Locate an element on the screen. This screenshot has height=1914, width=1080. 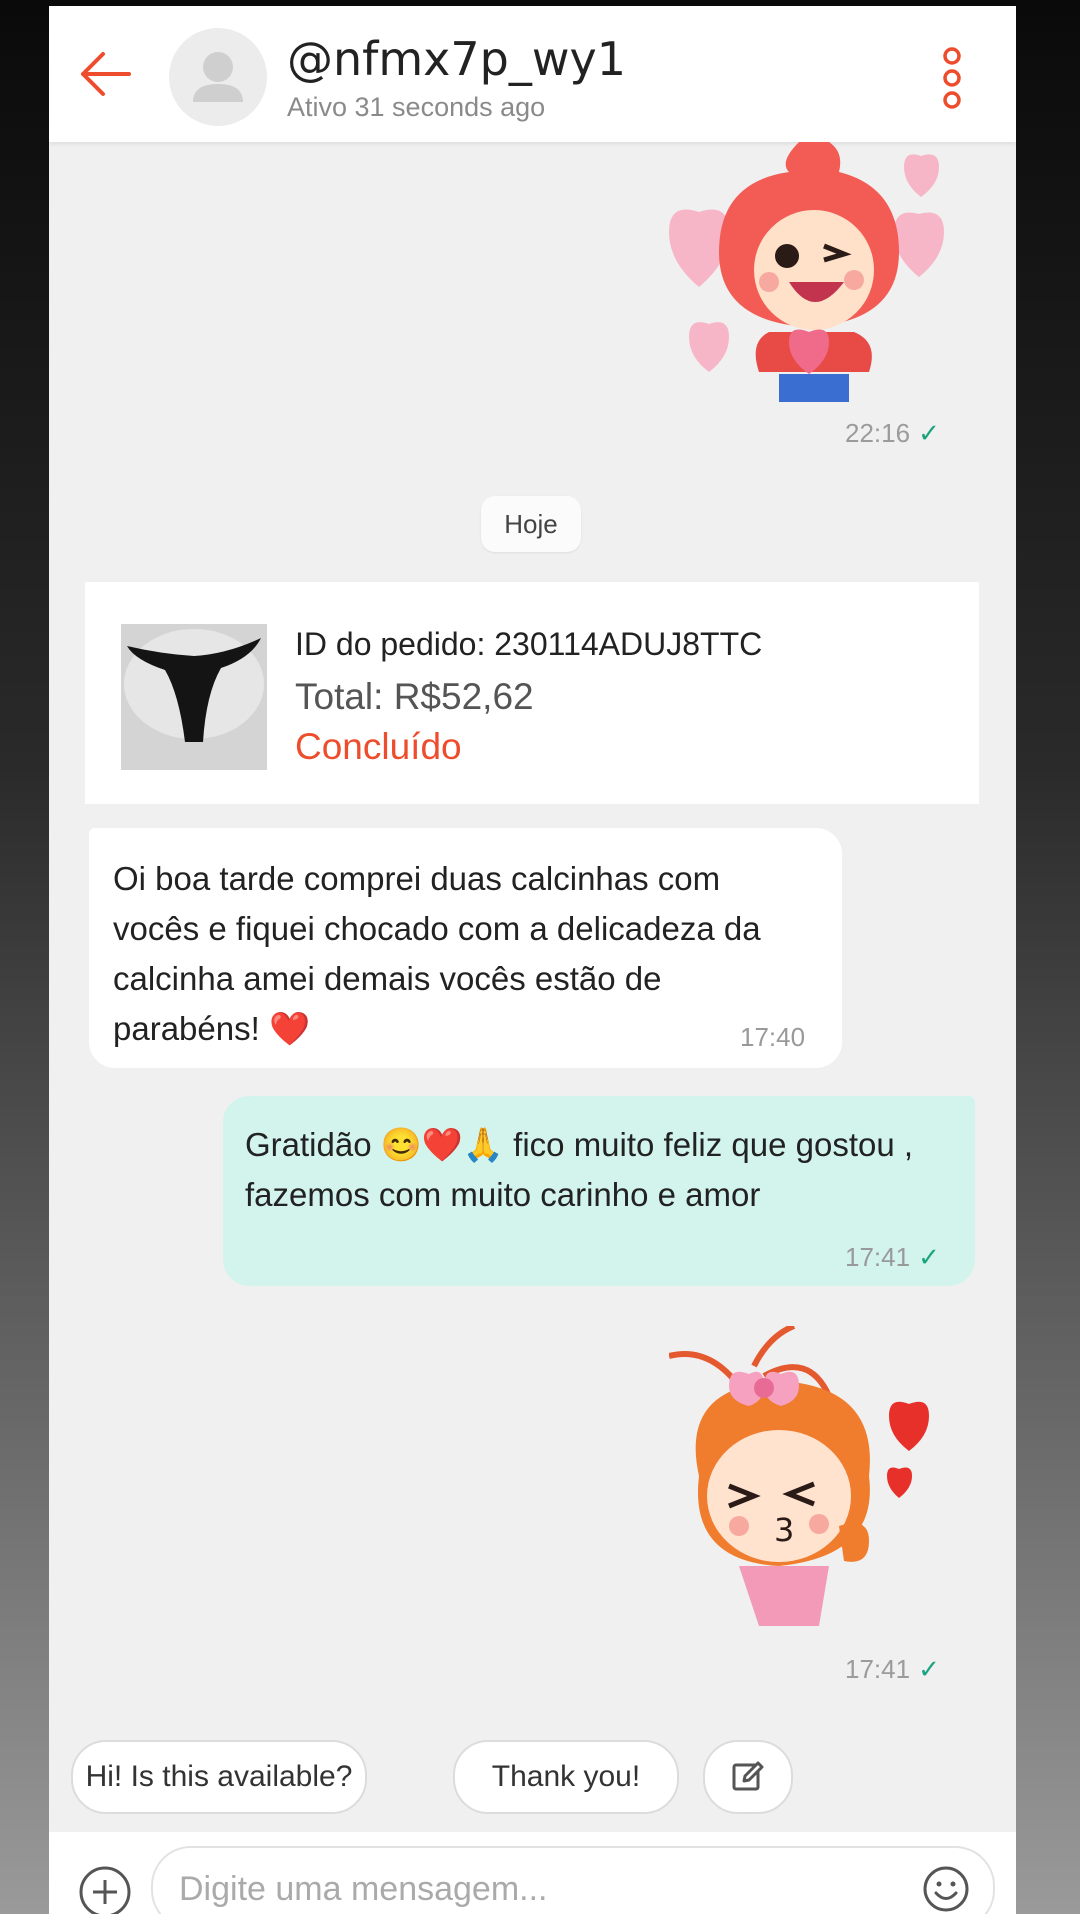
quick-reply-thank-you: Thank you! is located at coordinates (566, 1777).